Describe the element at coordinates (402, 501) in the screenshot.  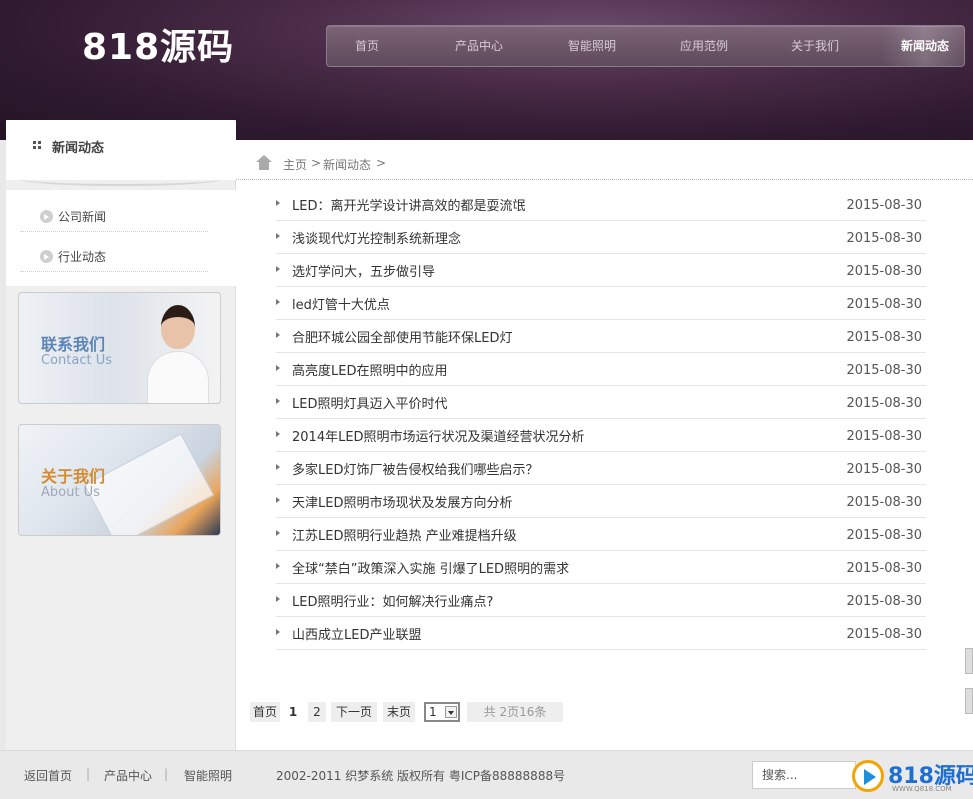
I see `news-title-link: 天津LED照明市场现状及发展方向分析` at that location.